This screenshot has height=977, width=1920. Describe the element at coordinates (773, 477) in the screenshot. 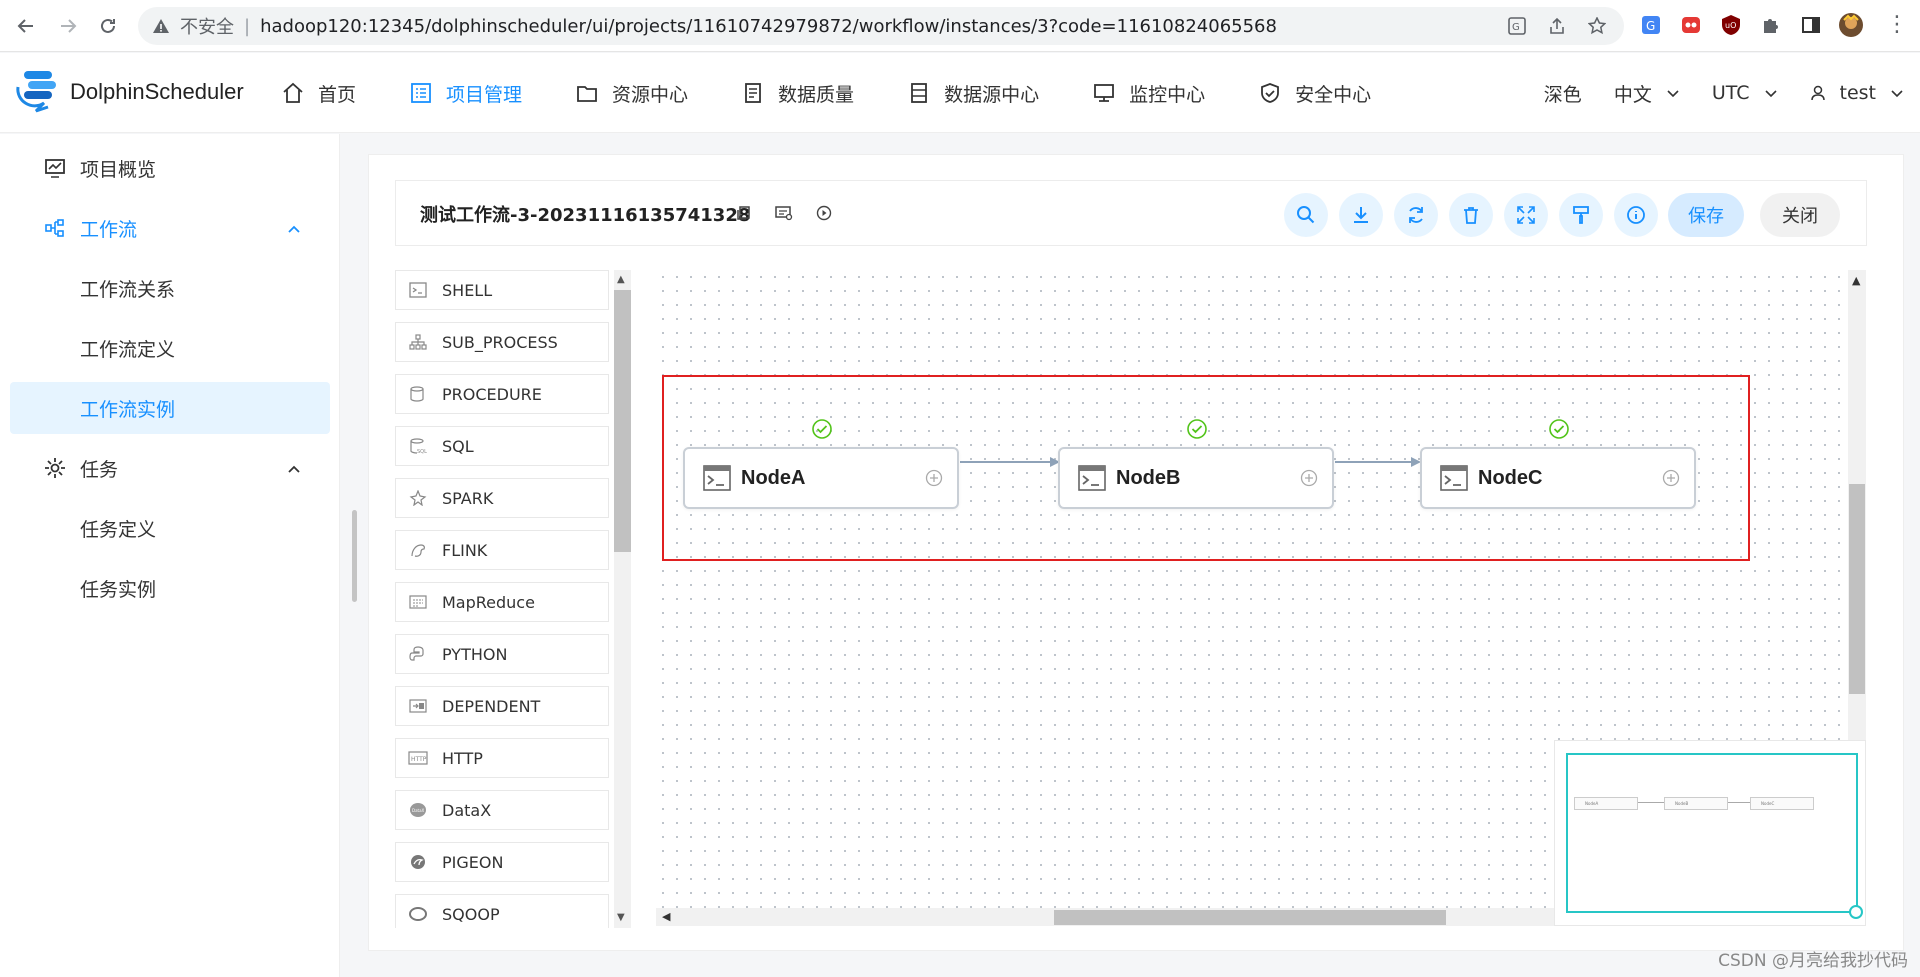

I see `node-label: NodeA` at that location.